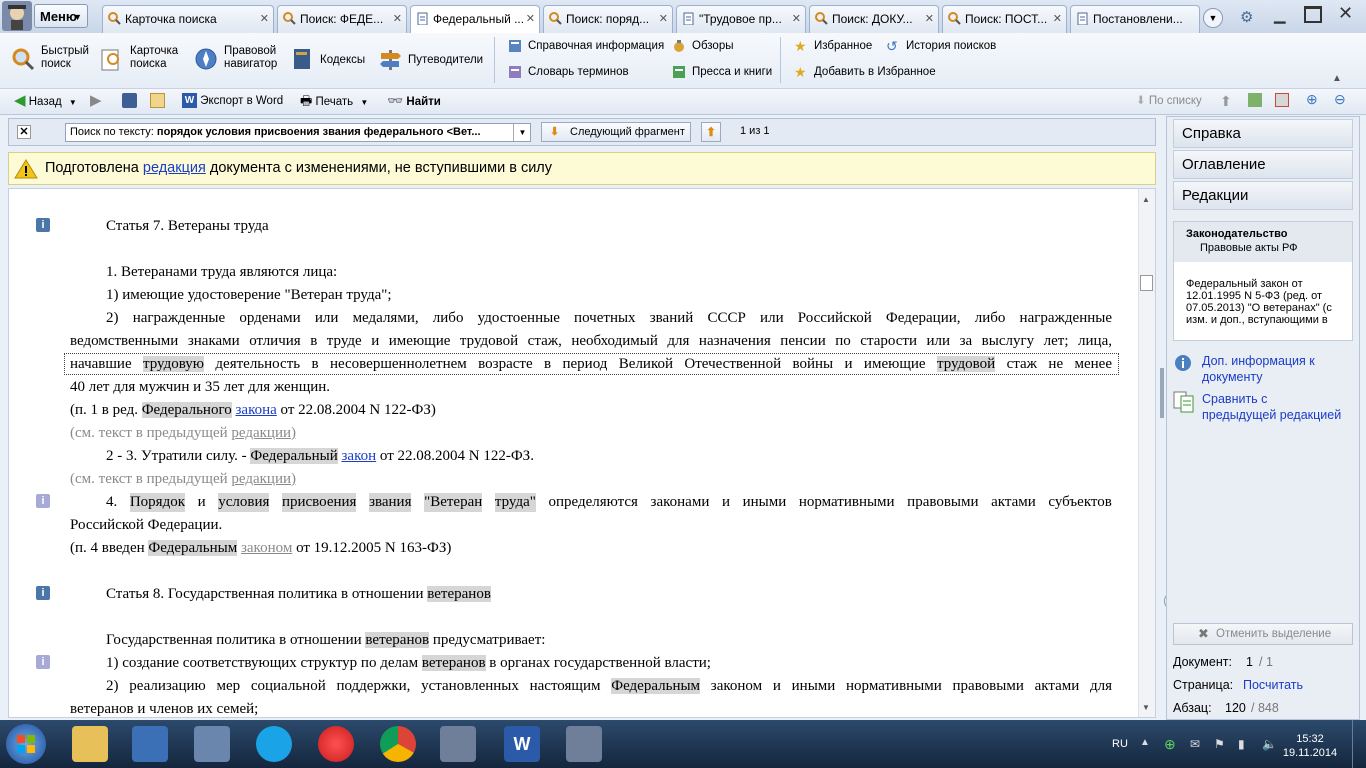  What do you see at coordinates (1280, 15) in the screenshot?
I see `minimize-button: ▁` at bounding box center [1280, 15].